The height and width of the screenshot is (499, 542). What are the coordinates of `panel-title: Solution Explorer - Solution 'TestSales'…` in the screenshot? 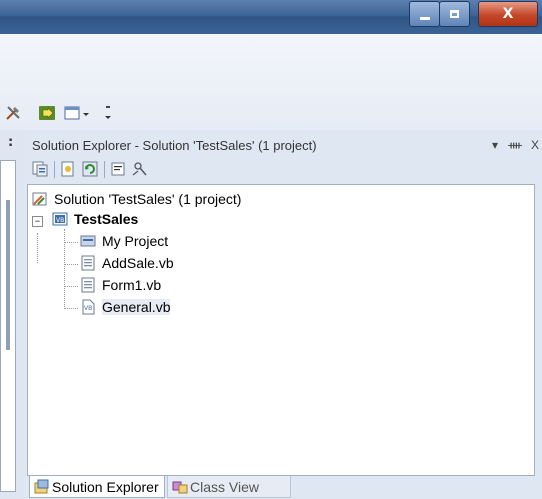 It's located at (174, 145).